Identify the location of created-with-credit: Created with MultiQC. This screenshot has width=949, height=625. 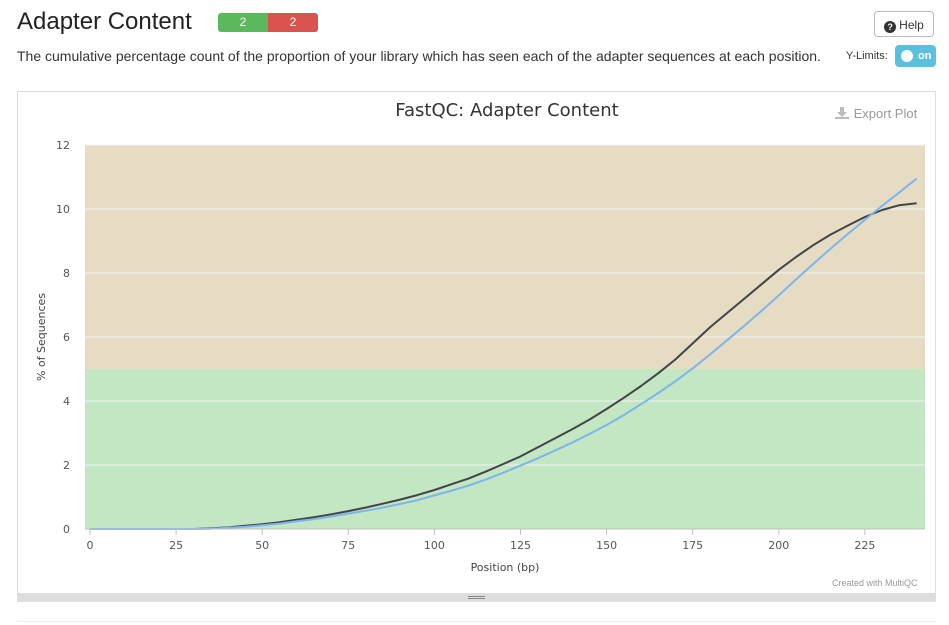
(875, 583).